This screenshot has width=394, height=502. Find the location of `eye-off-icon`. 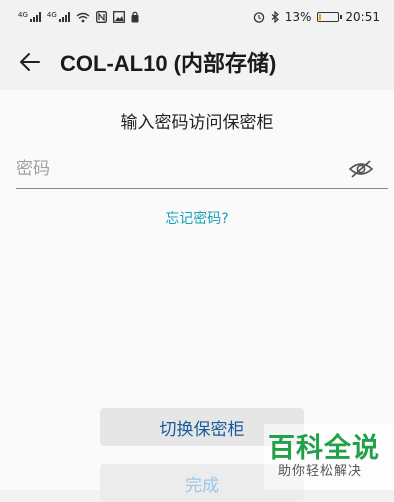

eye-off-icon is located at coordinates (361, 169).